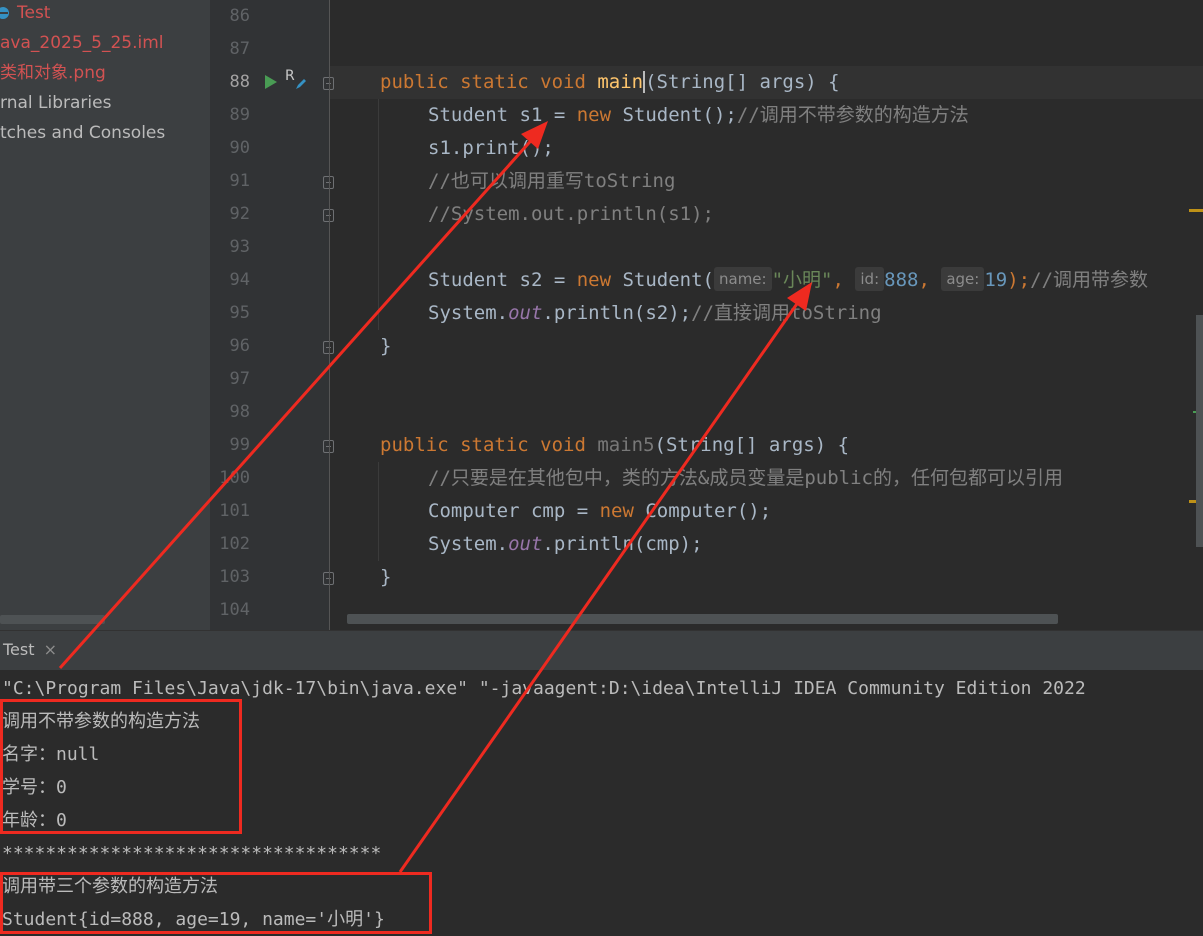 Image resolution: width=1203 pixels, height=936 pixels. What do you see at coordinates (662, 280) in the screenshot?
I see `code-text: Student(` at bounding box center [662, 280].